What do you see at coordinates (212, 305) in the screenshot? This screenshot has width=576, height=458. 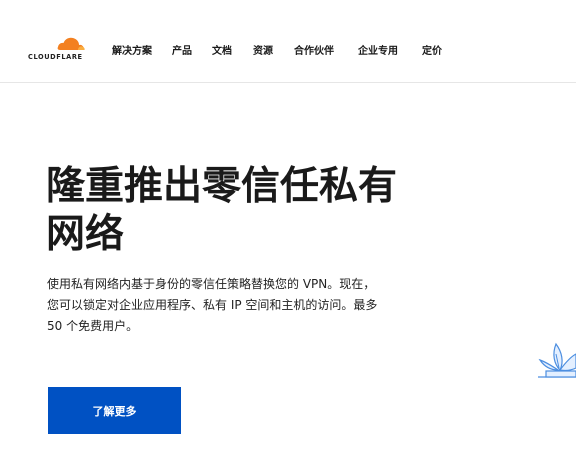 I see `description-line: 您可以锁定对企业应用程序、私有 IP 空间和主机的访问。最多` at bounding box center [212, 305].